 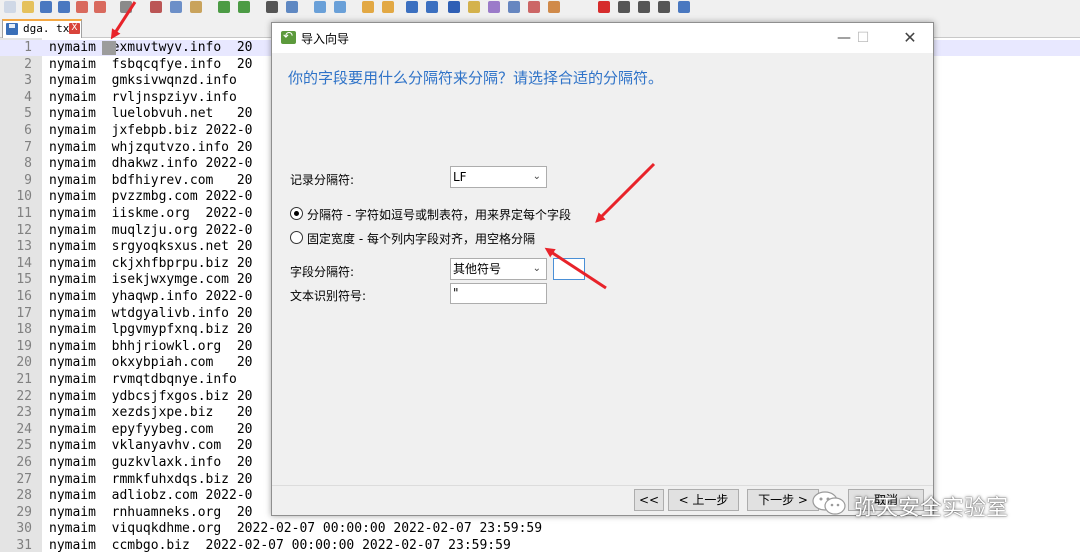 What do you see at coordinates (340, 7) in the screenshot?
I see `zoom-out-icon` at bounding box center [340, 7].